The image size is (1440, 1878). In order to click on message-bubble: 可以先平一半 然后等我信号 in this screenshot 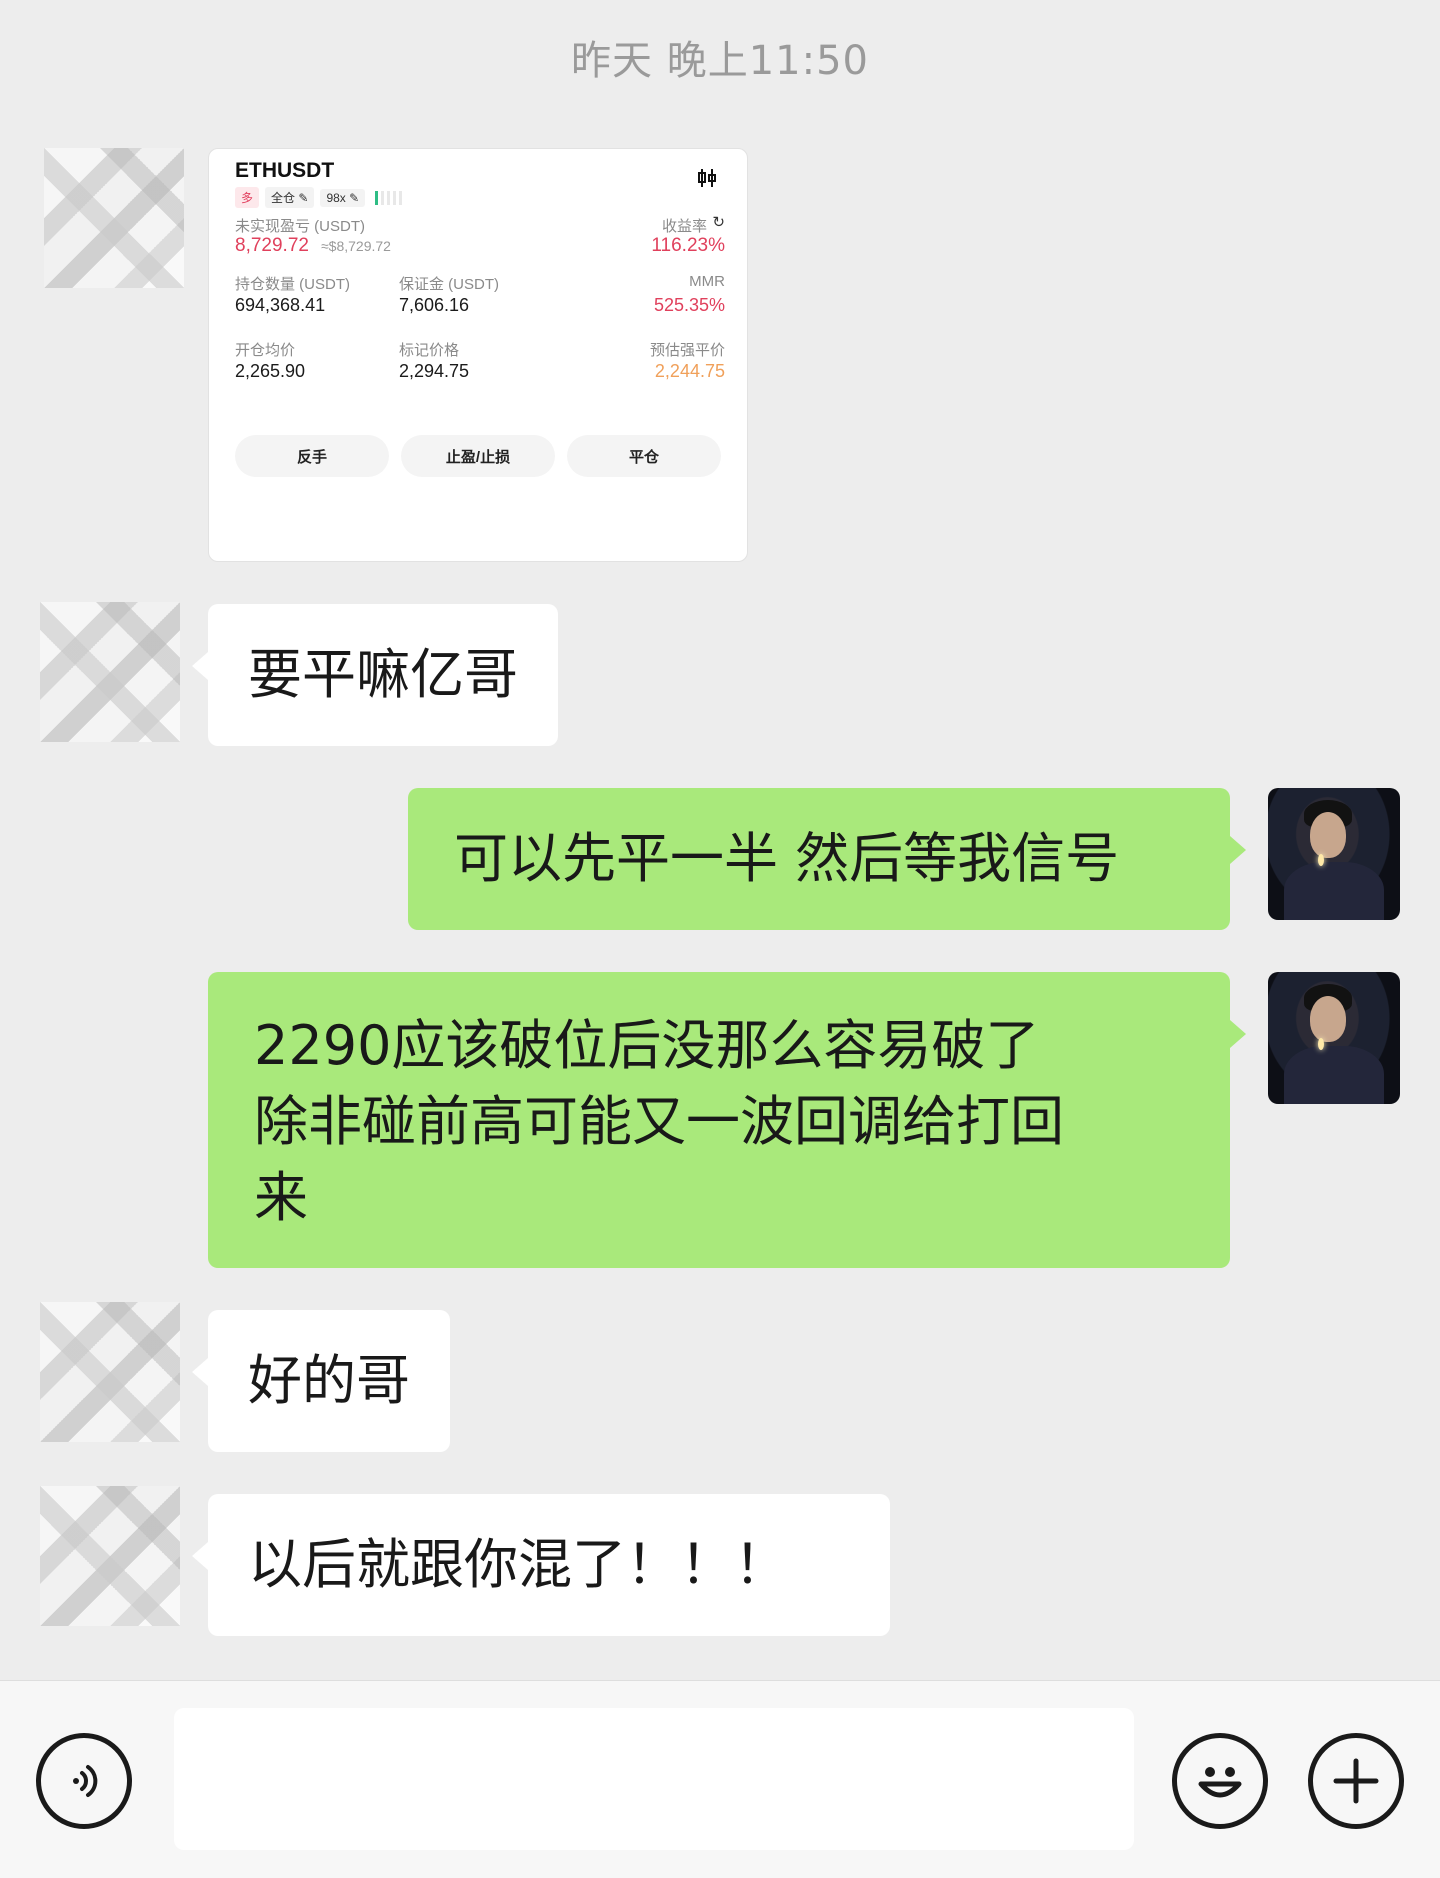, I will do `click(827, 859)`.